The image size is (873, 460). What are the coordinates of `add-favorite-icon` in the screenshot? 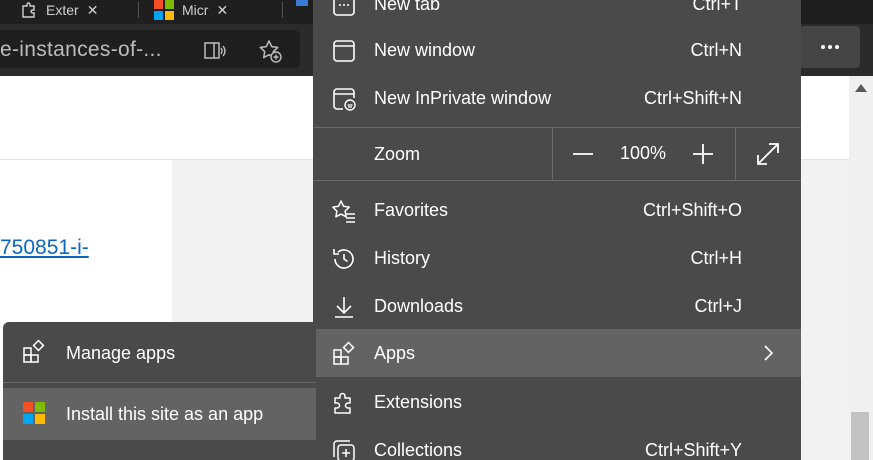 It's located at (270, 51).